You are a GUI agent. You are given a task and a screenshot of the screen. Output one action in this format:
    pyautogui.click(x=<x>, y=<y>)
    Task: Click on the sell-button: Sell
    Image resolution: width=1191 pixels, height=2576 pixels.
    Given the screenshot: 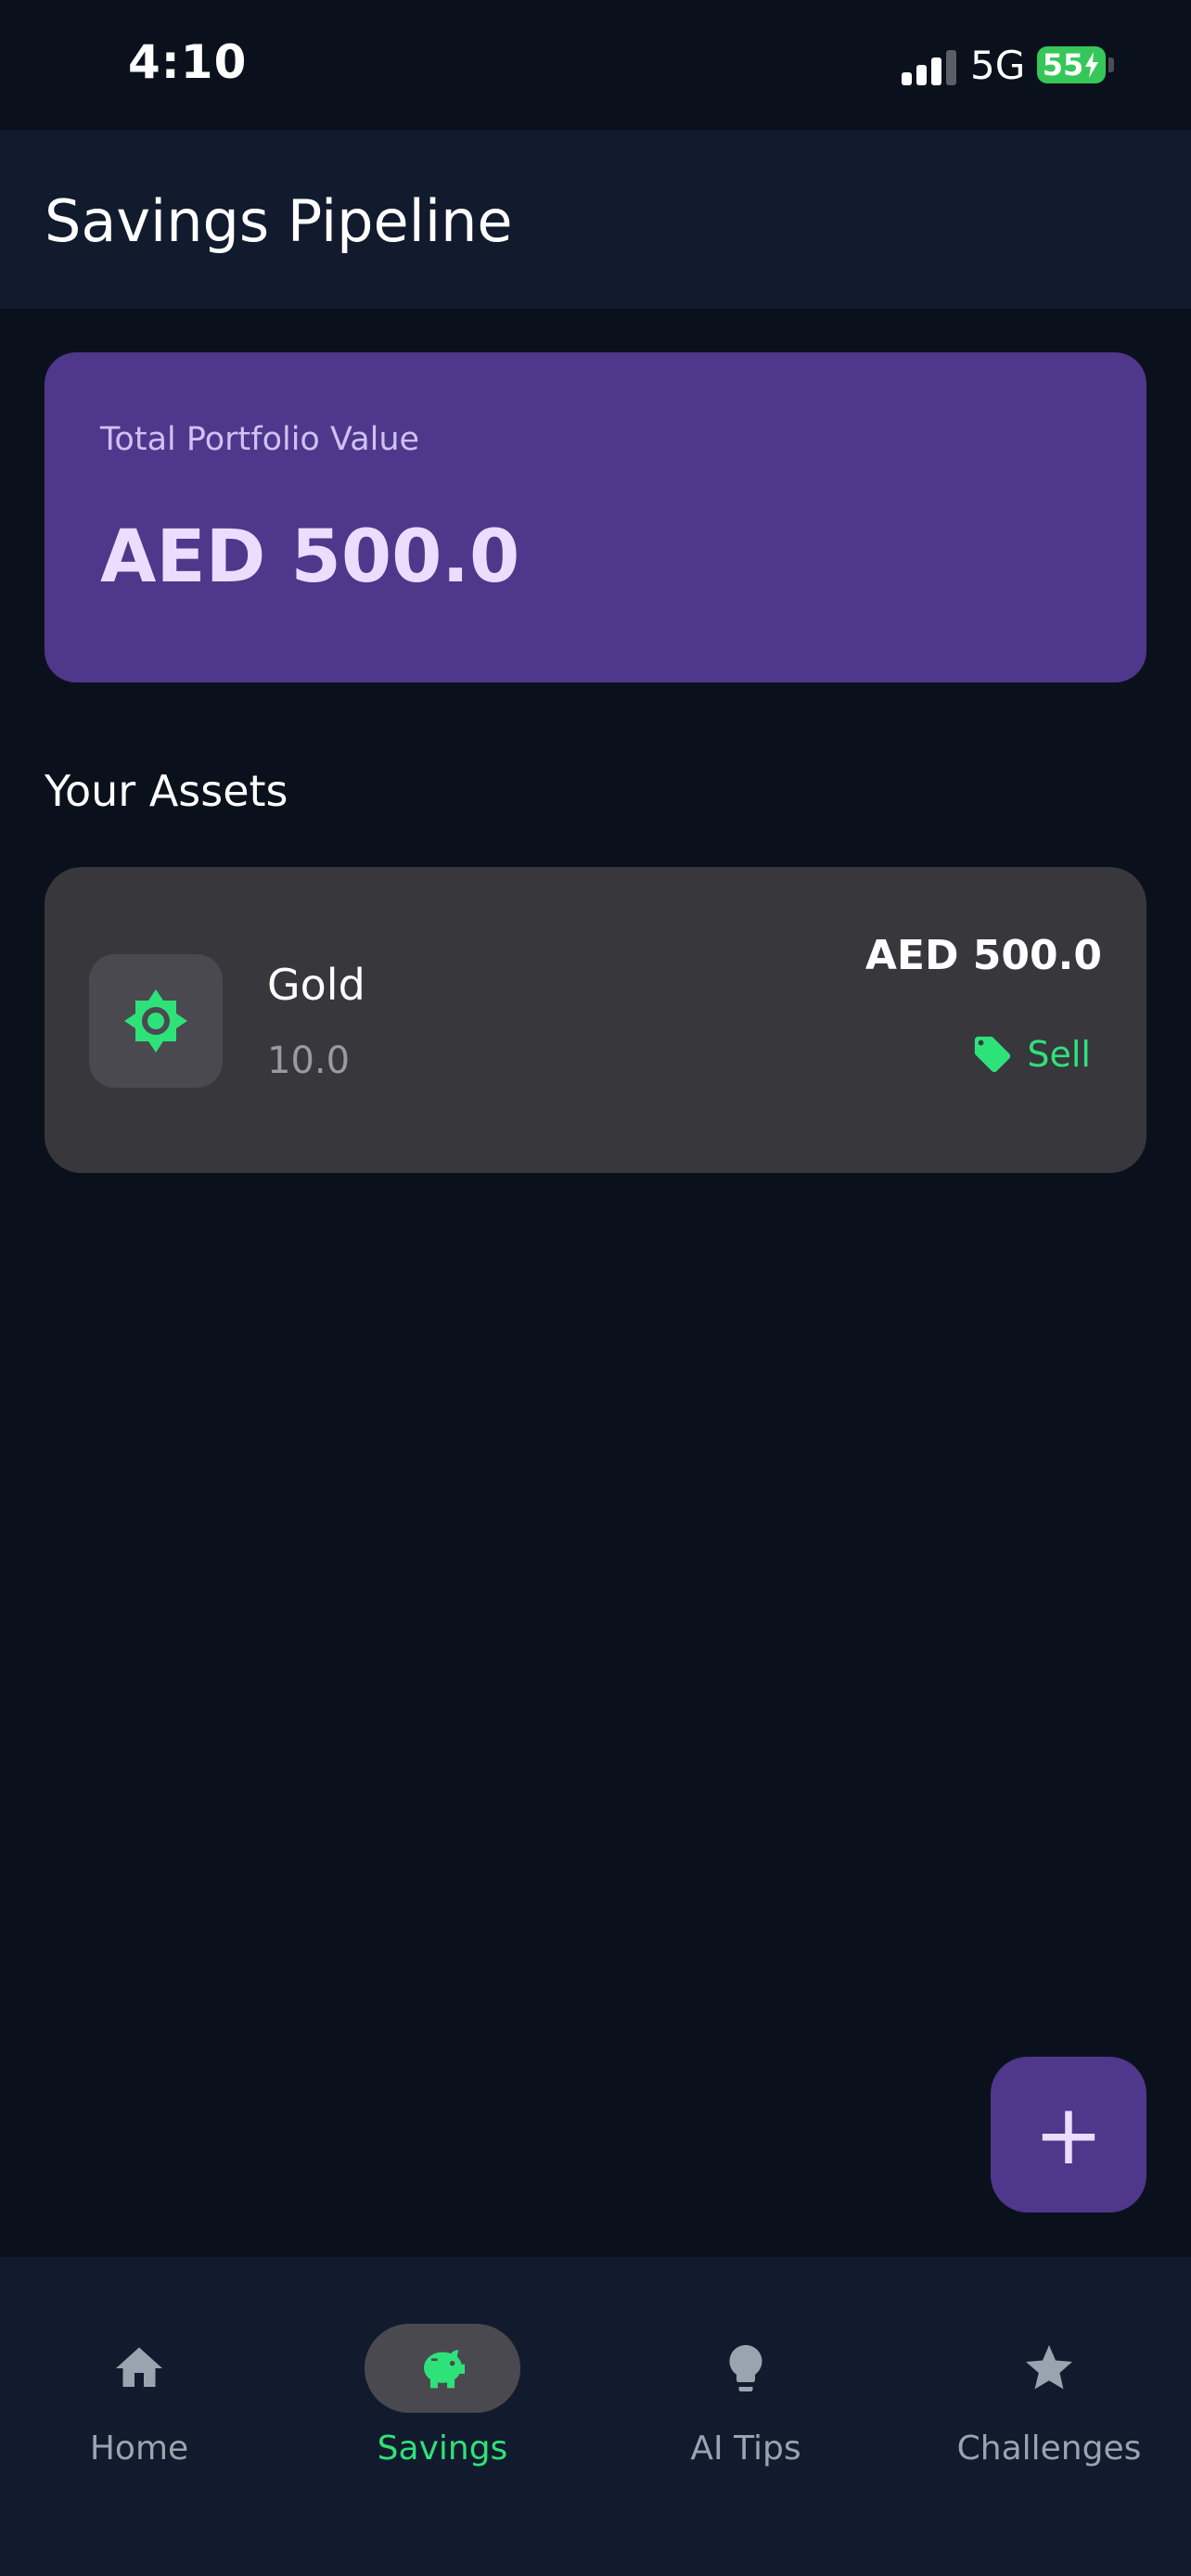 What is the action you would take?
    pyautogui.click(x=1031, y=1055)
    